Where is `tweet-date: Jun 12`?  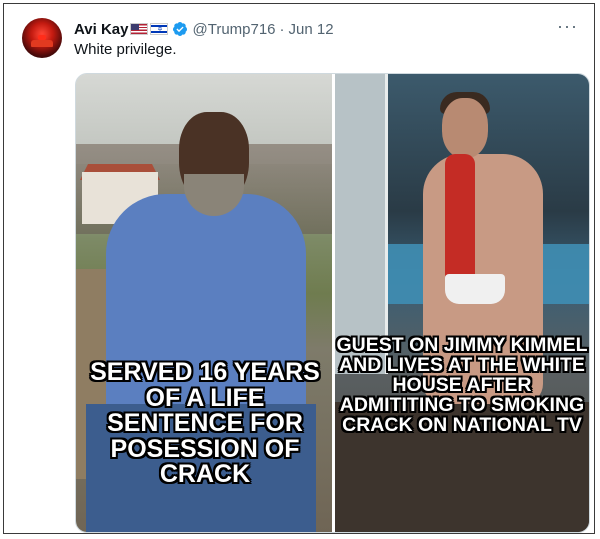 tweet-date: Jun 12 is located at coordinates (311, 29).